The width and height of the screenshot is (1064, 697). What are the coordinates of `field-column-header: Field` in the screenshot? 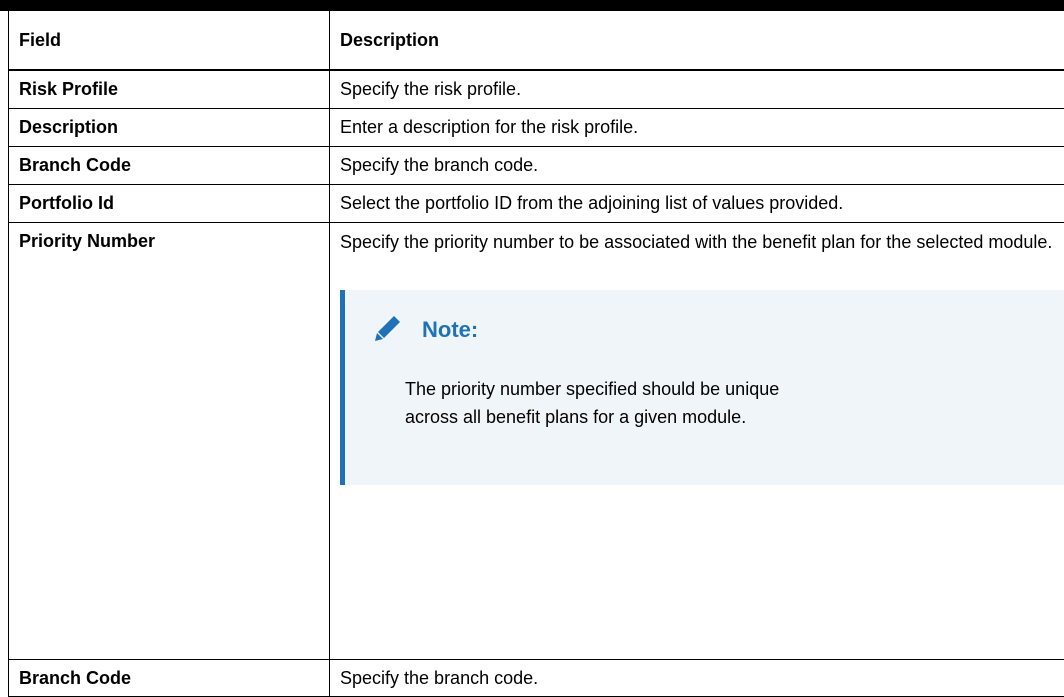 It's located at (169, 40).